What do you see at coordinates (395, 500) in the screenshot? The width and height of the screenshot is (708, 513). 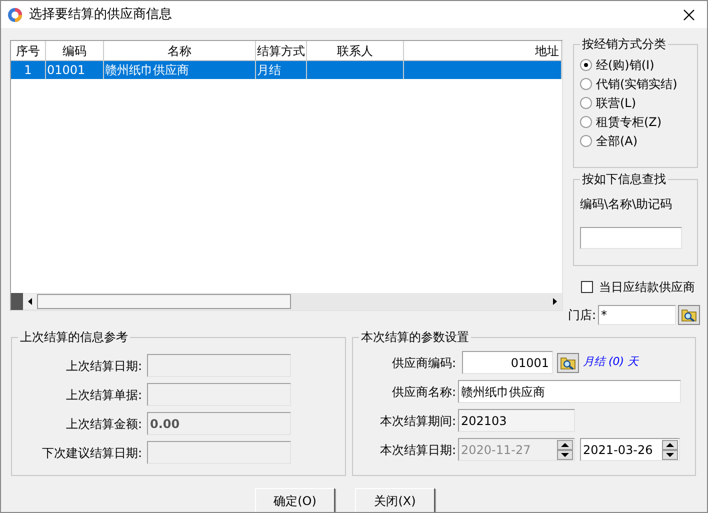 I see `dialog-button: 关闭(X)` at bounding box center [395, 500].